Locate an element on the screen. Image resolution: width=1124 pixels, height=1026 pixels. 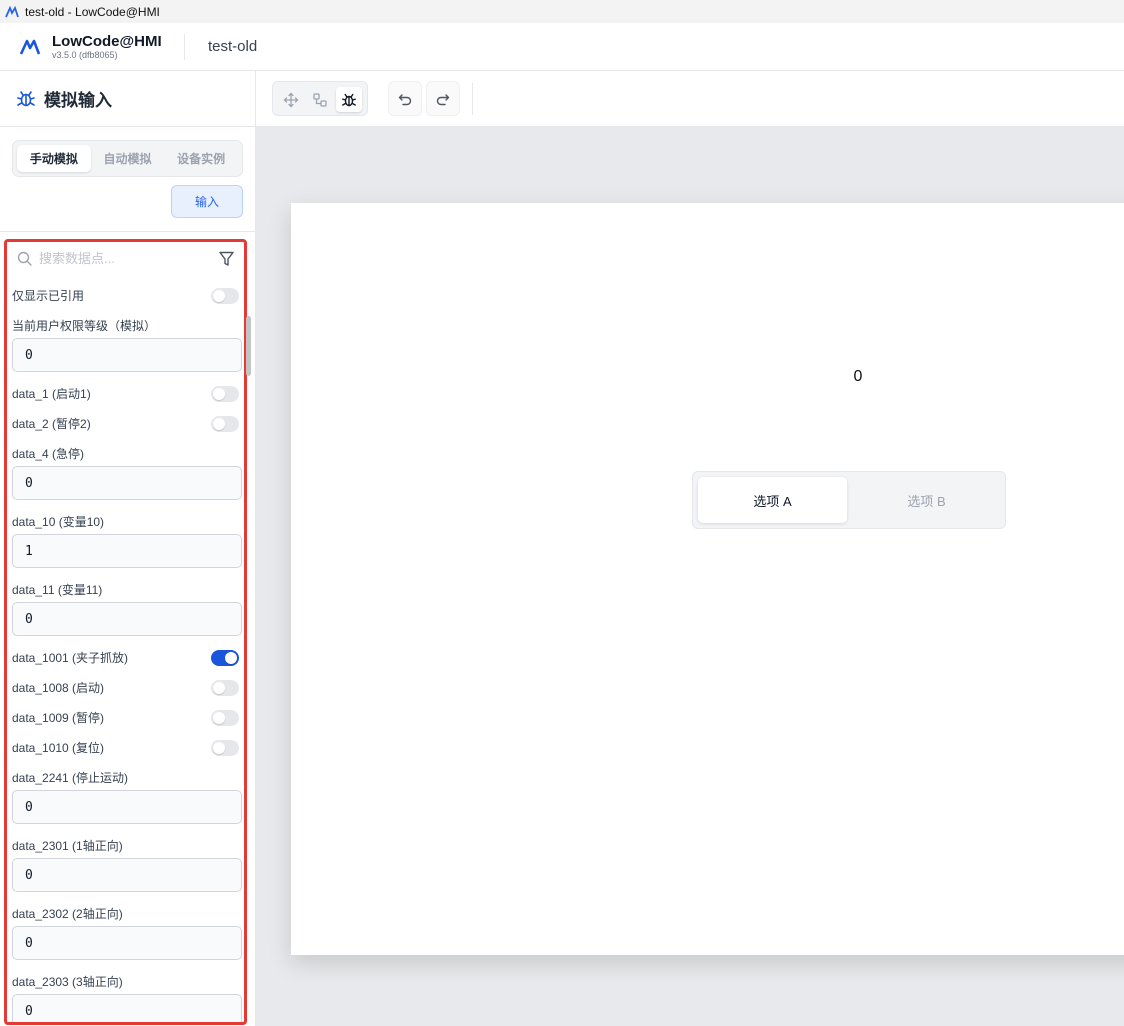
row-label: data_1010 (复位) is located at coordinates (58, 748).